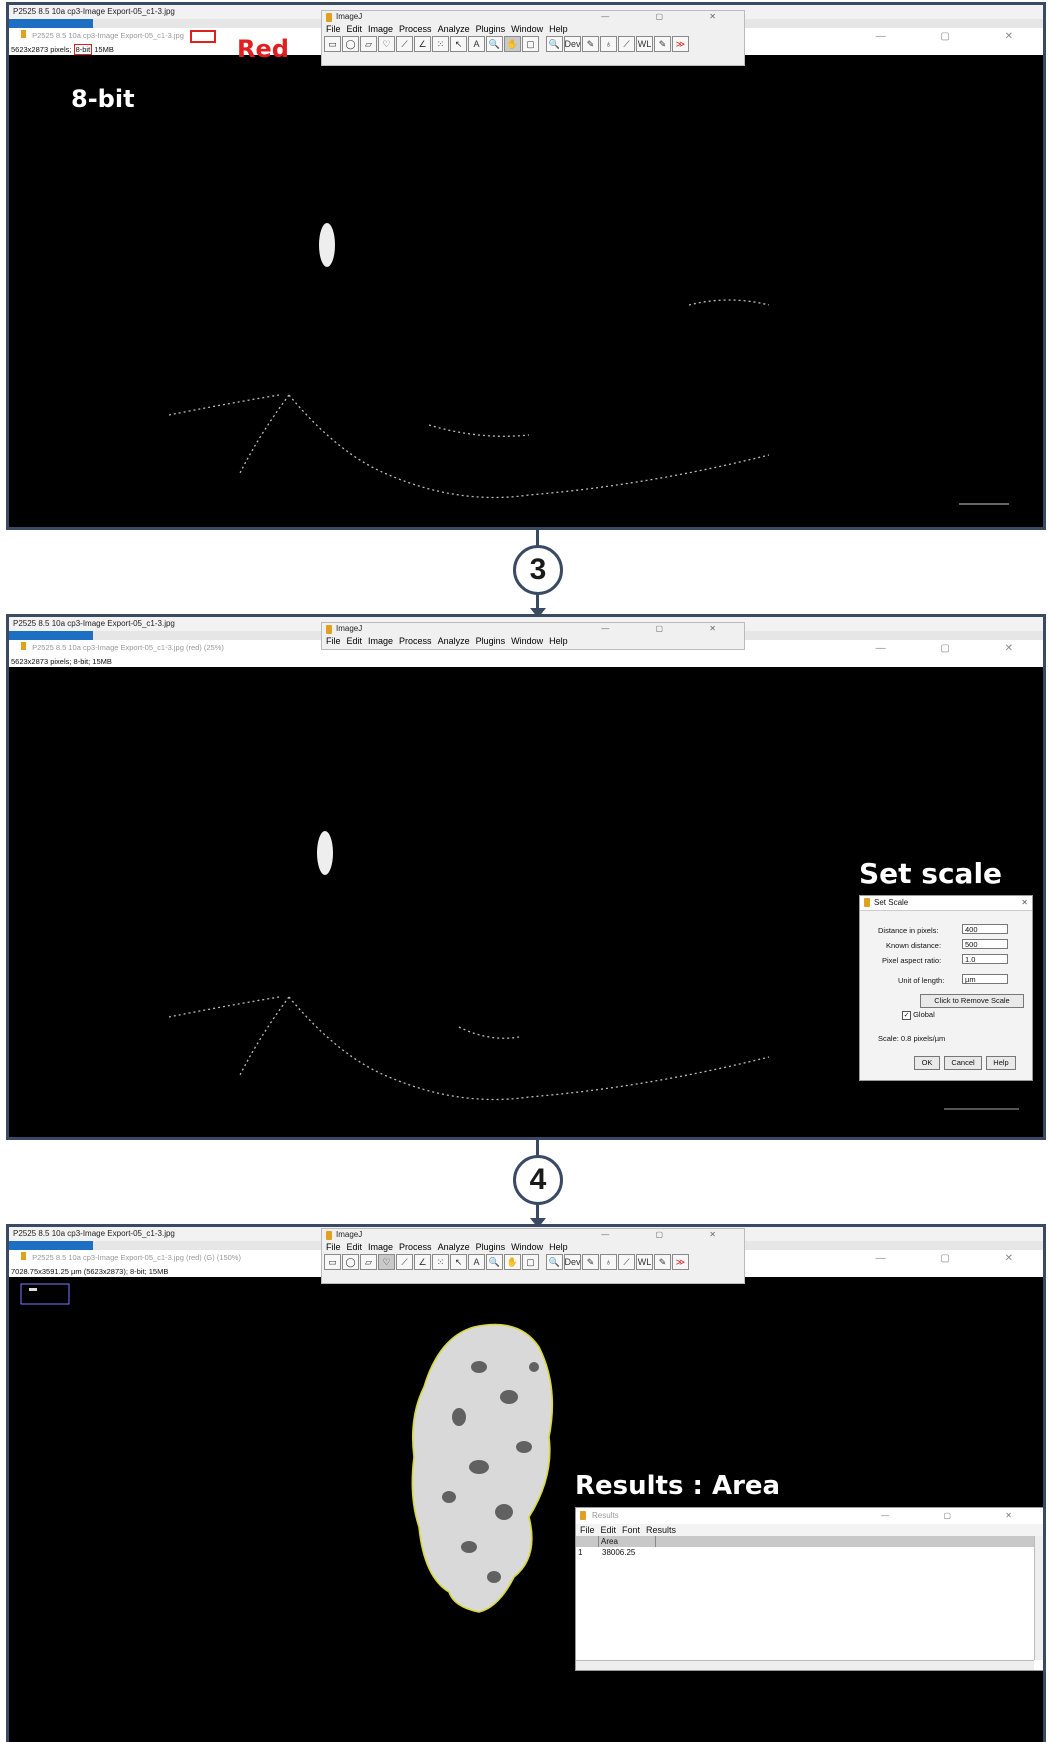 This screenshot has height=1742, width=1049. What do you see at coordinates (805, 1552) in the screenshot?
I see `table-row: 1 38006.25` at bounding box center [805, 1552].